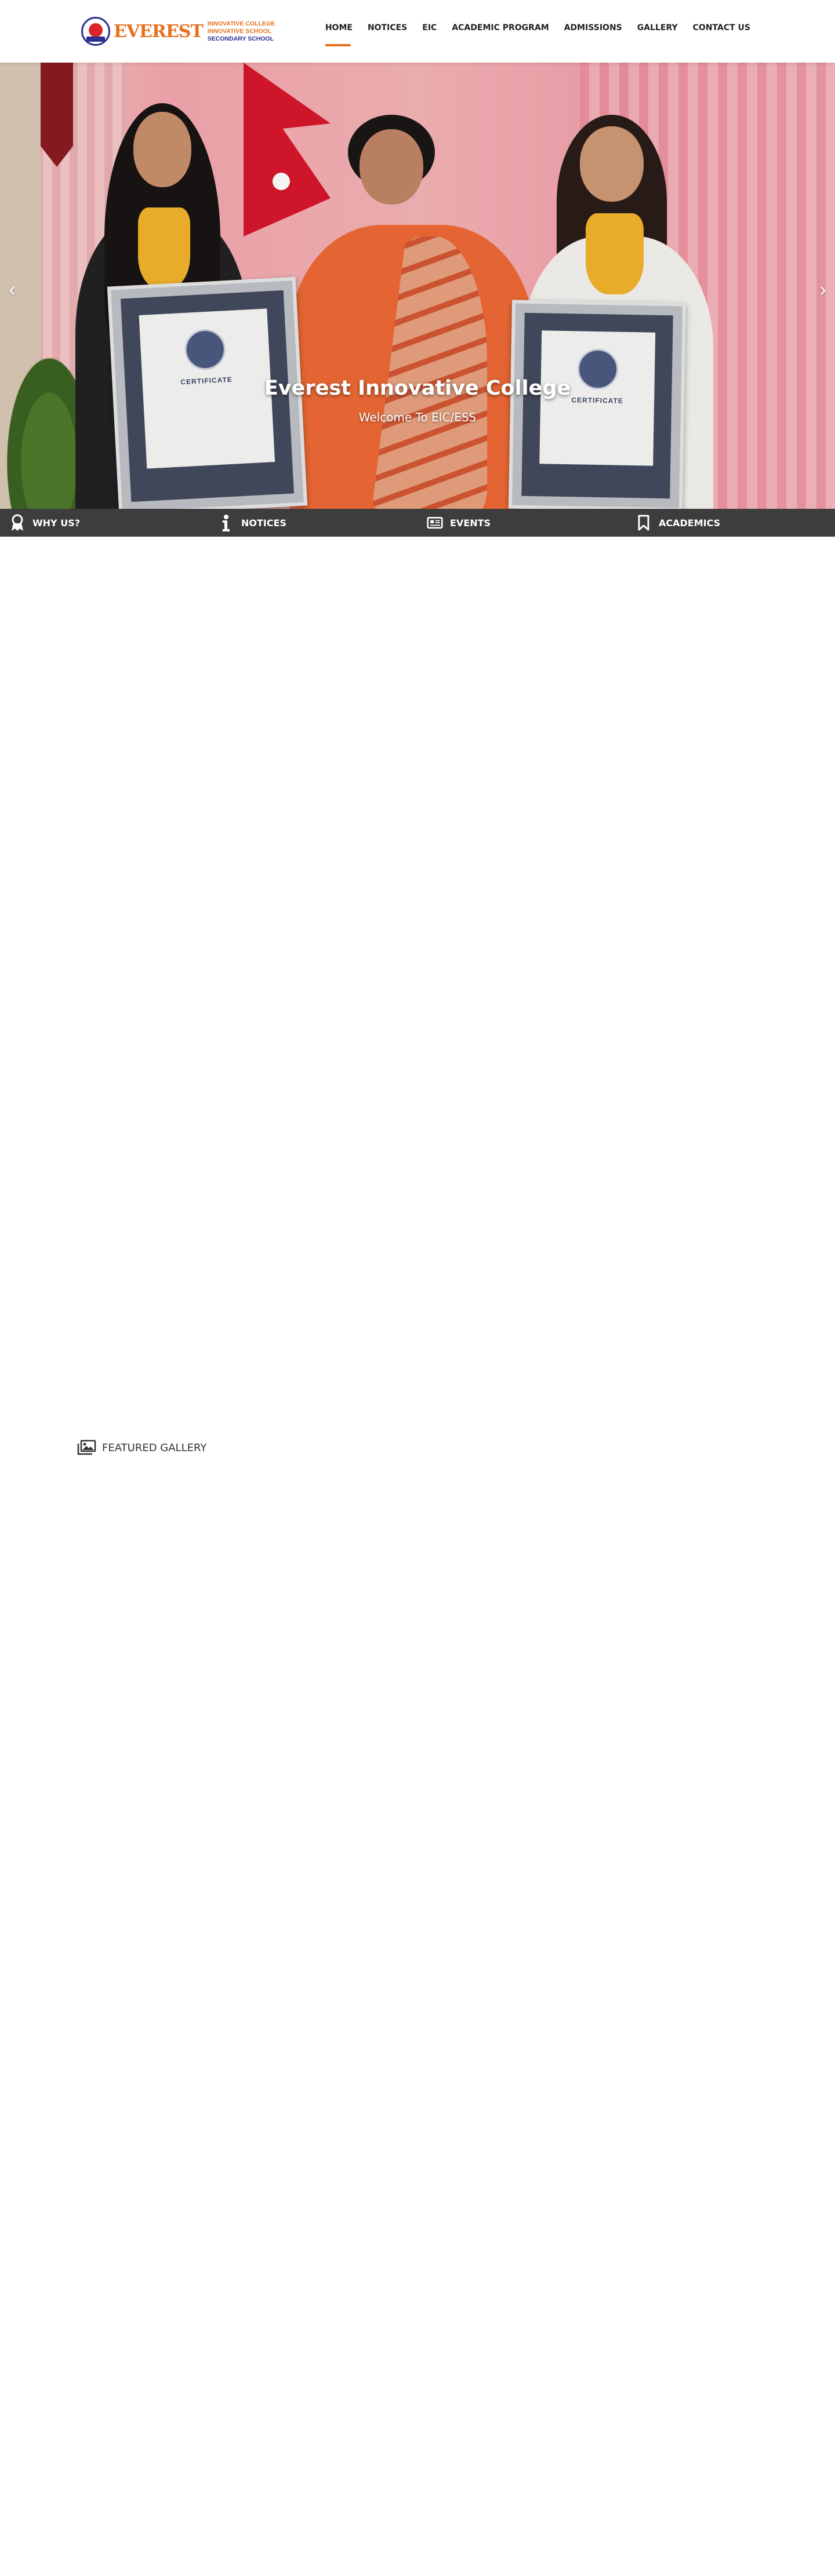 This screenshot has height=2576, width=835. I want to click on logo-line: INNOVATIVE SCHOOL, so click(240, 31).